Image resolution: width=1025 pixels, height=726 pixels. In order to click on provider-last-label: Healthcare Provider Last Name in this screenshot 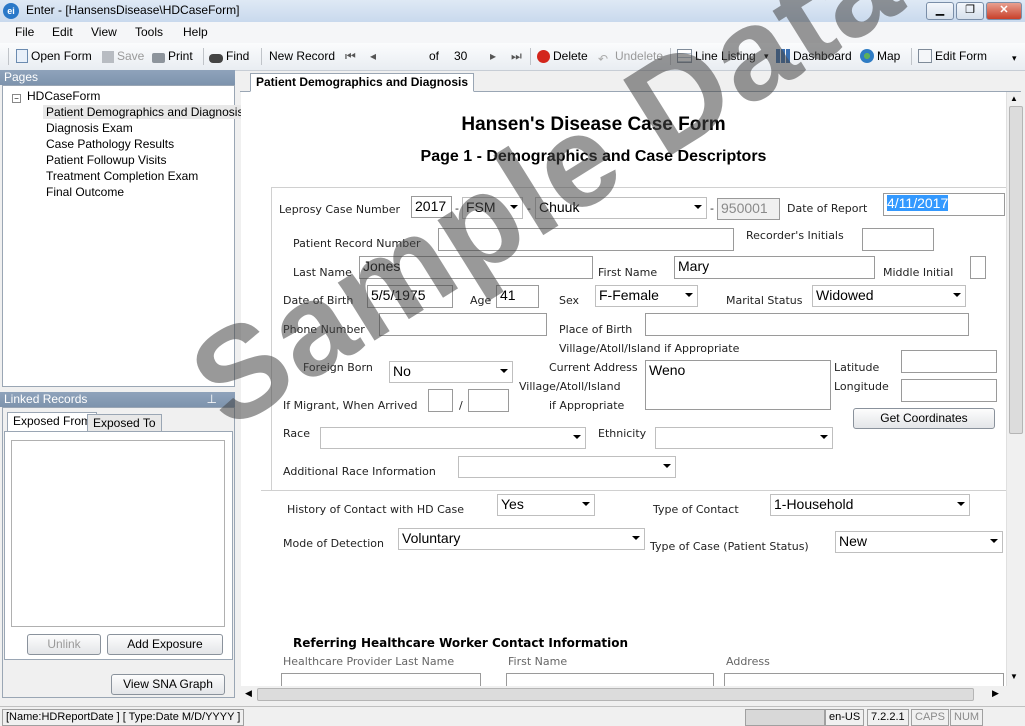, I will do `click(369, 661)`.